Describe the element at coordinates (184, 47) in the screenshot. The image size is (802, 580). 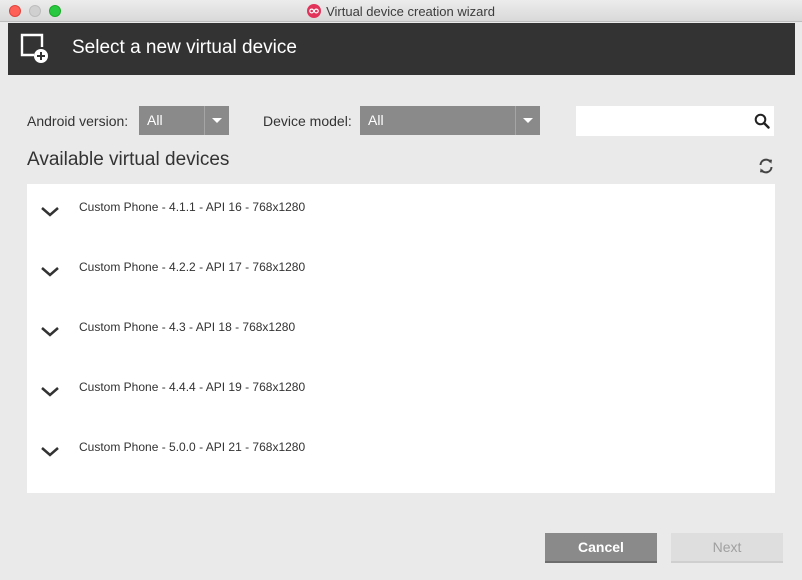
I see `page-title: Select a new virtual device` at that location.